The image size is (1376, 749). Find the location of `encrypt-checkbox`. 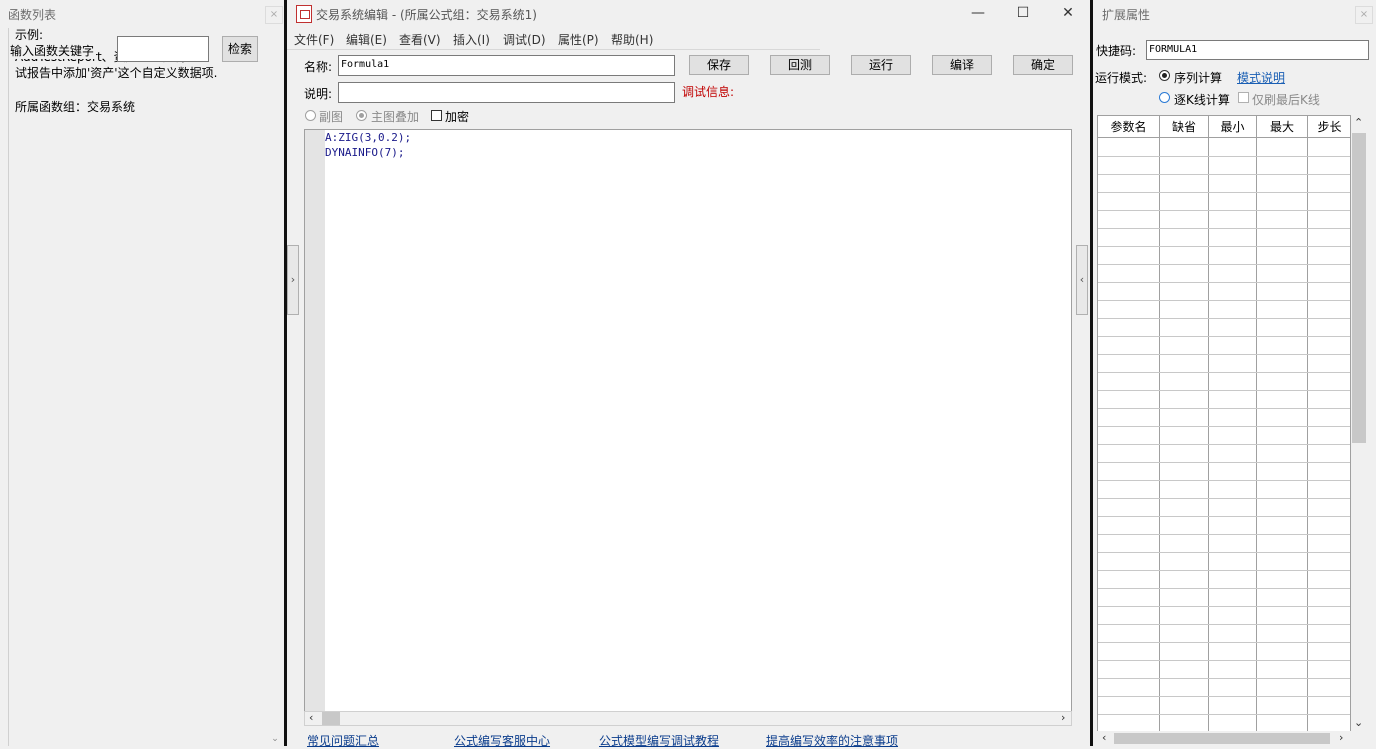

encrypt-checkbox is located at coordinates (436, 115).